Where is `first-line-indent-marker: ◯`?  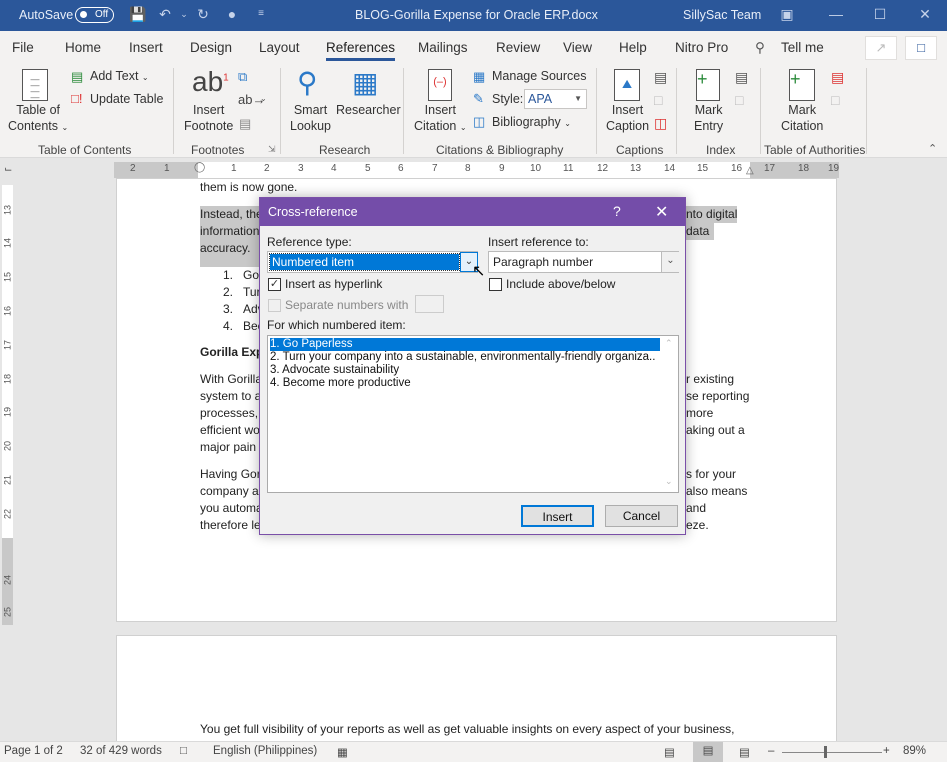
first-line-indent-marker: ◯ is located at coordinates (199, 167).